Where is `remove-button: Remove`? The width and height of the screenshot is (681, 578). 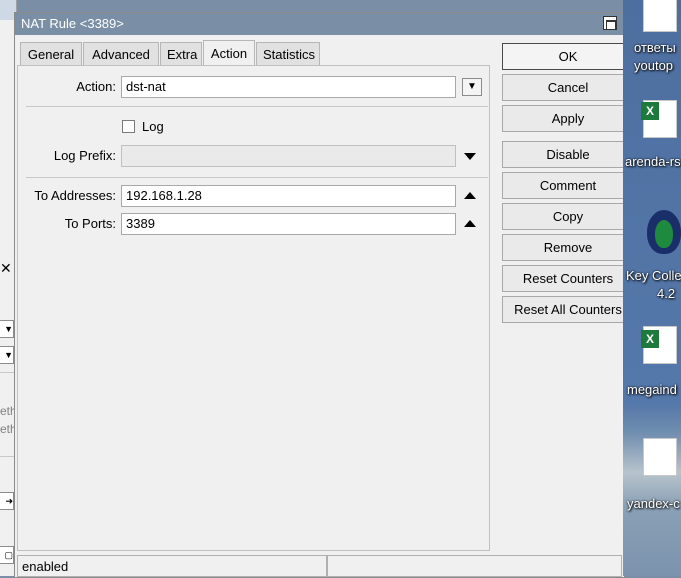
remove-button: Remove is located at coordinates (568, 247).